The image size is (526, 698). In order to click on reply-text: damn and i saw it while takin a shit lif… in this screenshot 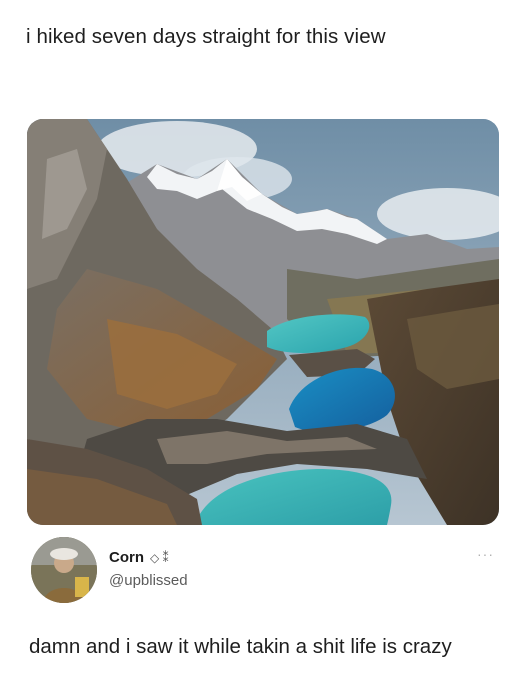, I will do `click(240, 646)`.